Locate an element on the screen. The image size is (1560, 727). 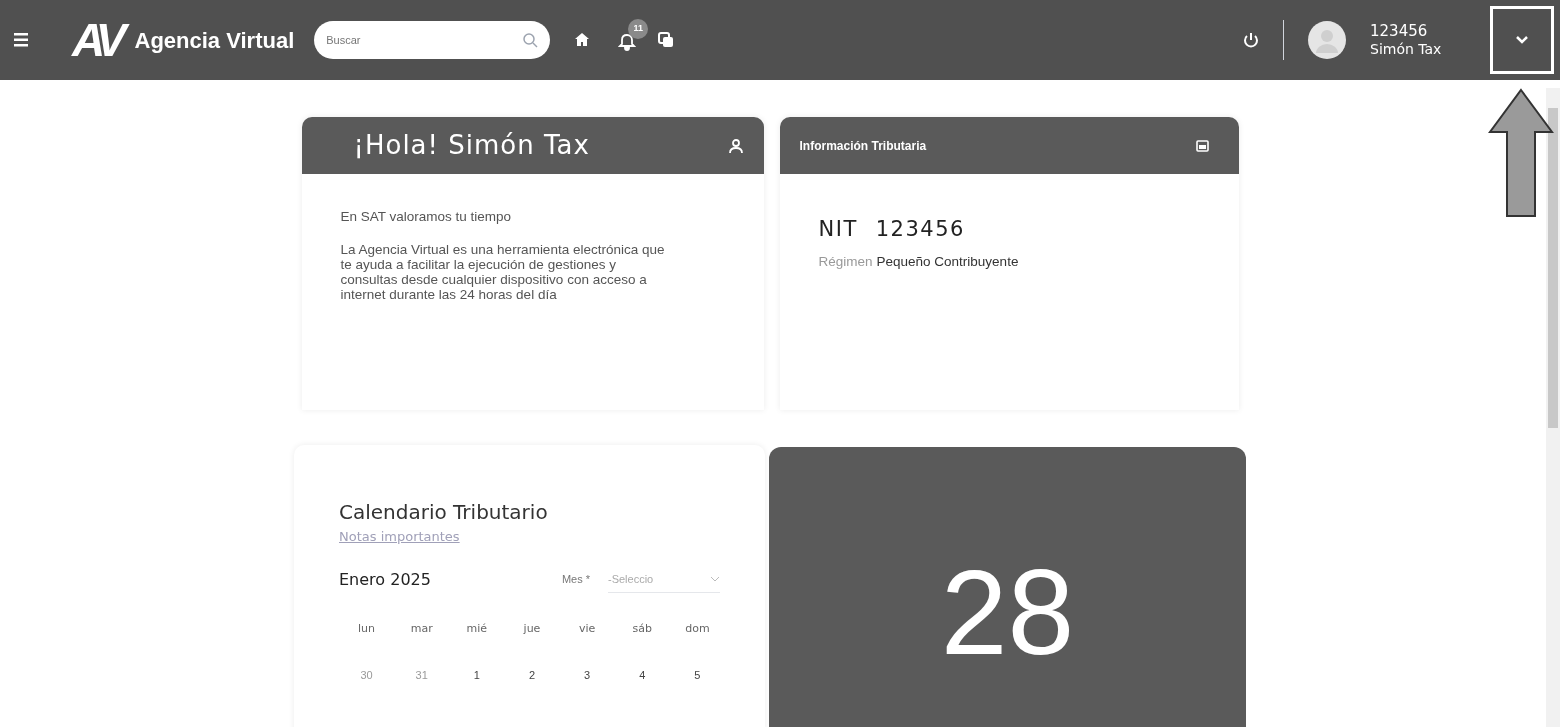
user-name: Simón Tax is located at coordinates (1406, 49).